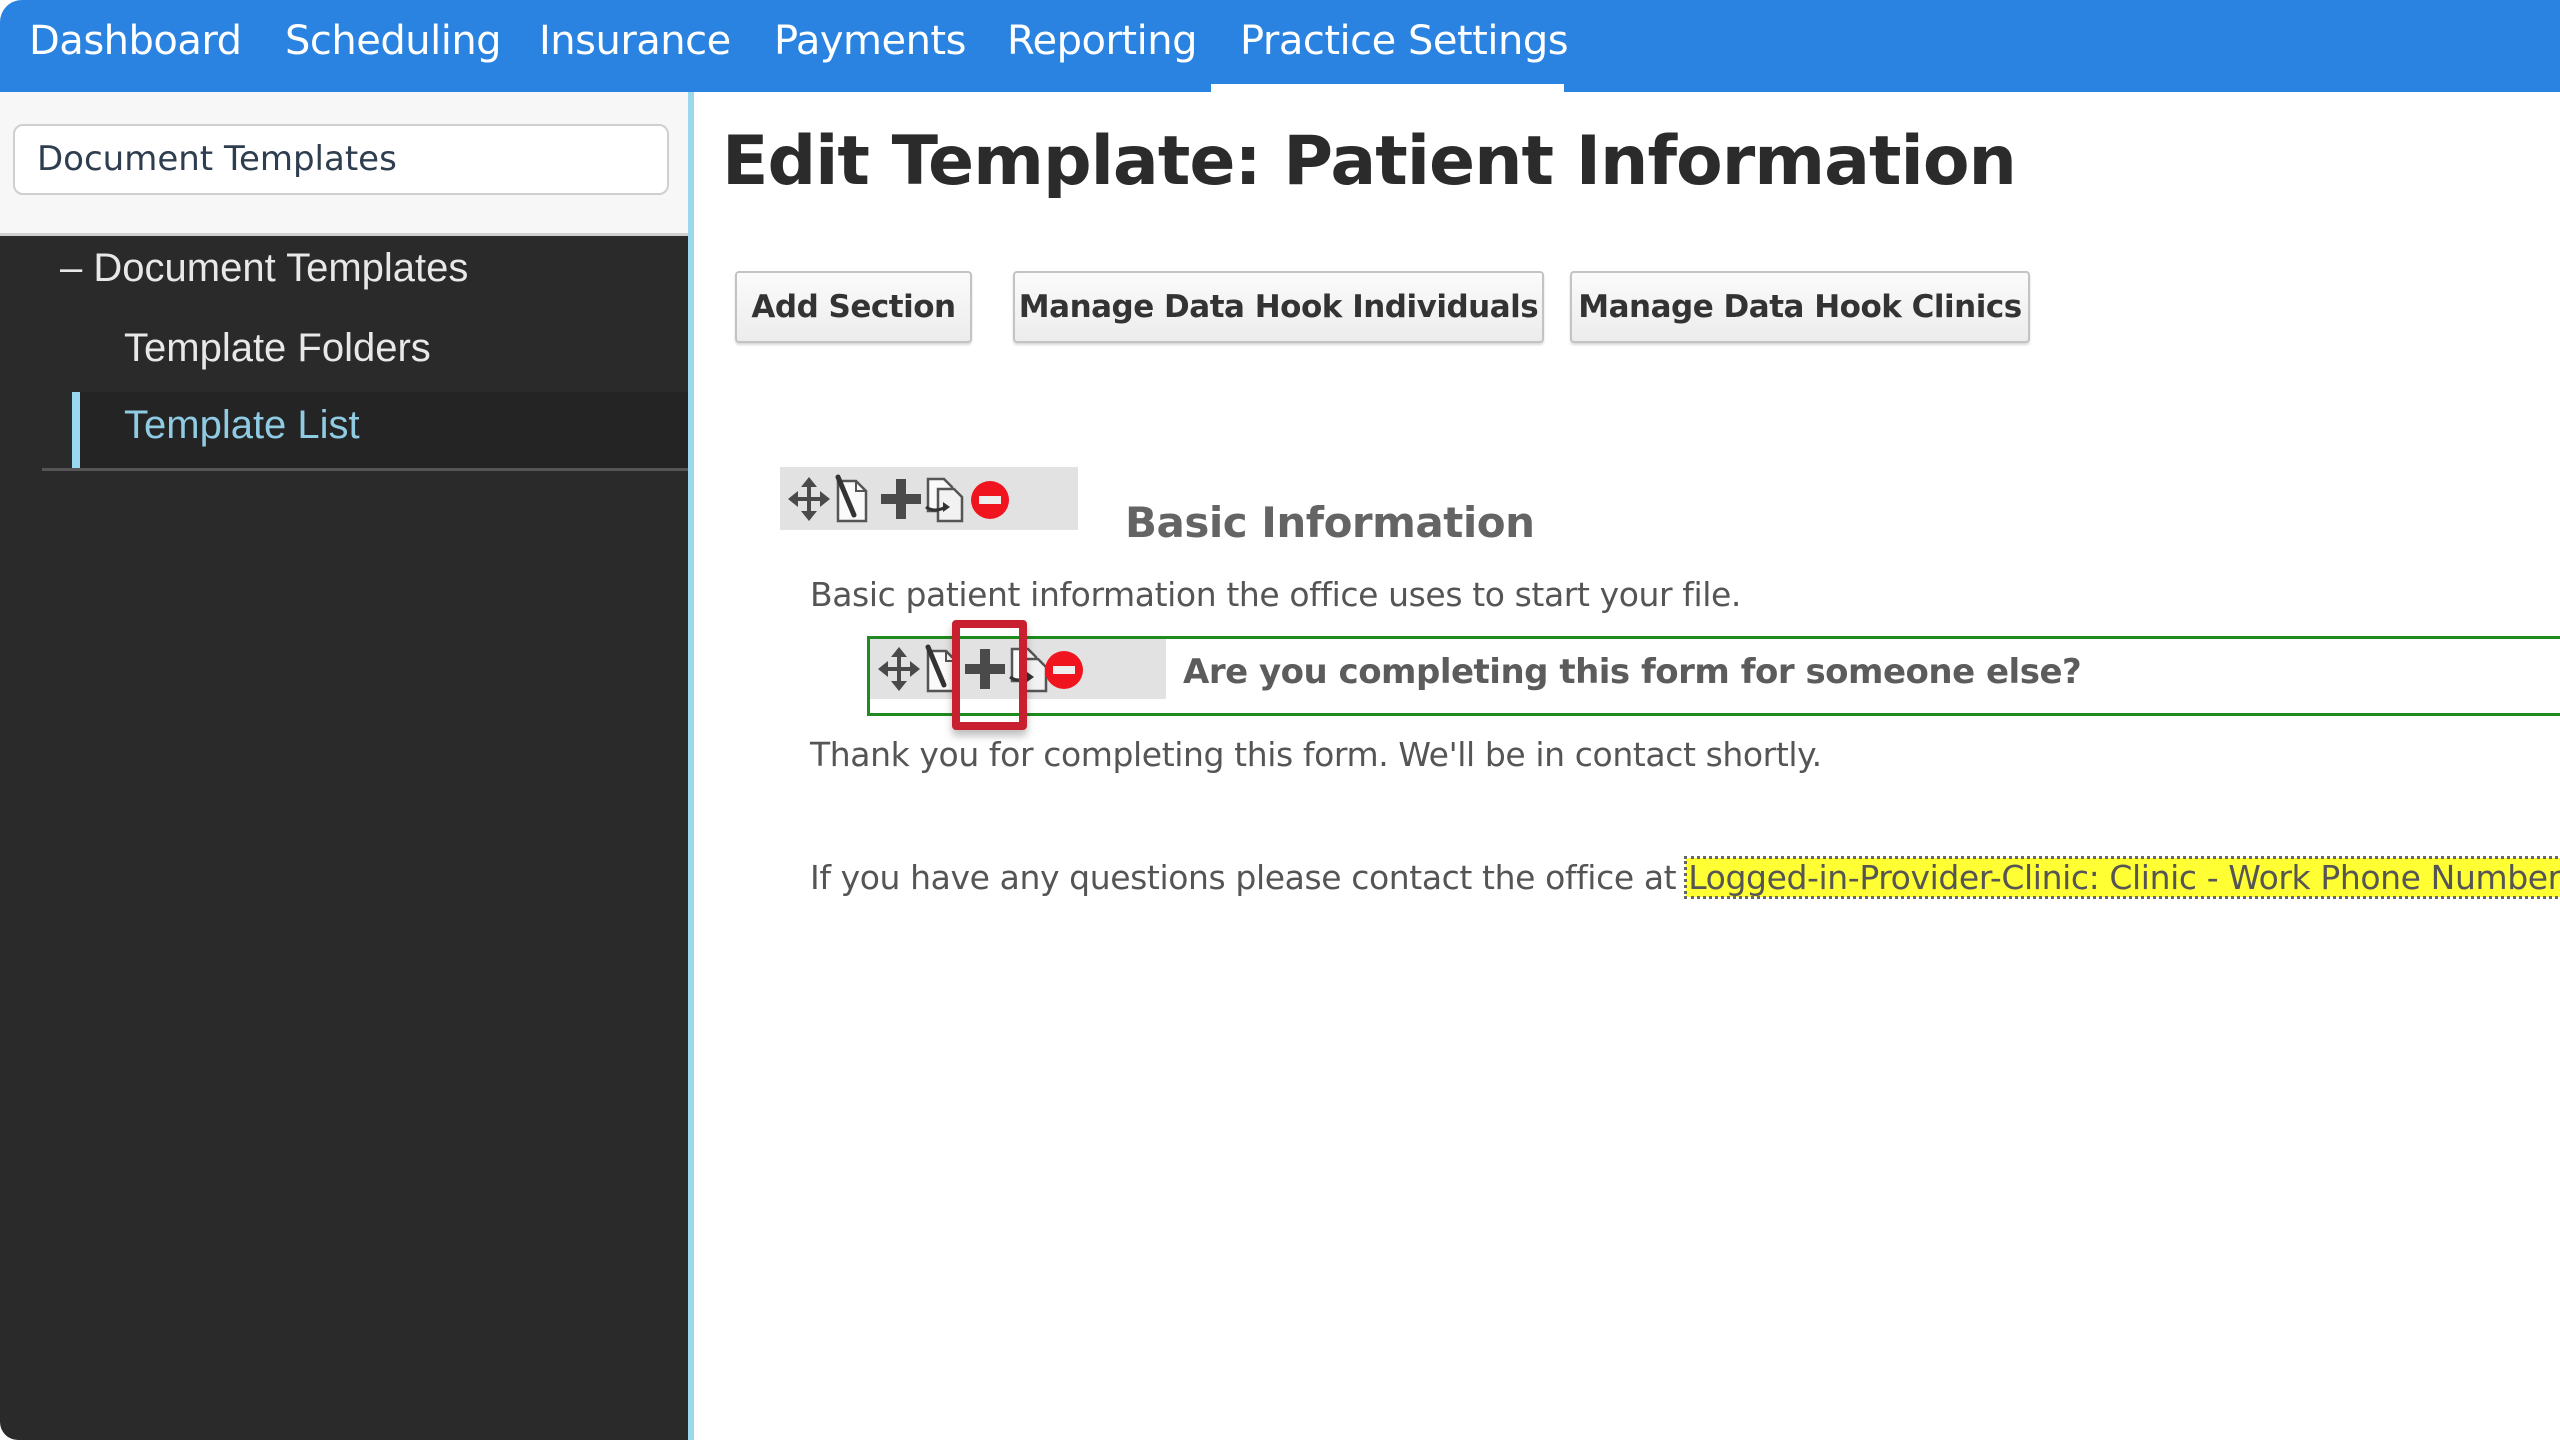  What do you see at coordinates (1369, 161) in the screenshot?
I see `page-title: Edit Template: Patient Information` at bounding box center [1369, 161].